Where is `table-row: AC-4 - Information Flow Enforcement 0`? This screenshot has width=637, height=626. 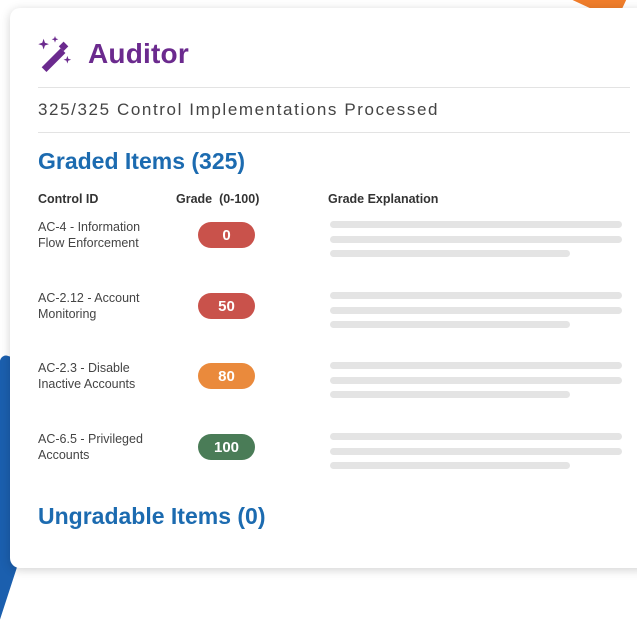
table-row: AC-4 - Information Flow Enforcement 0 is located at coordinates (323, 249).